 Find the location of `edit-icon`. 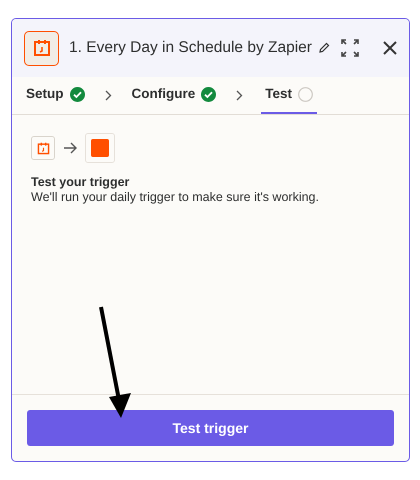

edit-icon is located at coordinates (324, 48).